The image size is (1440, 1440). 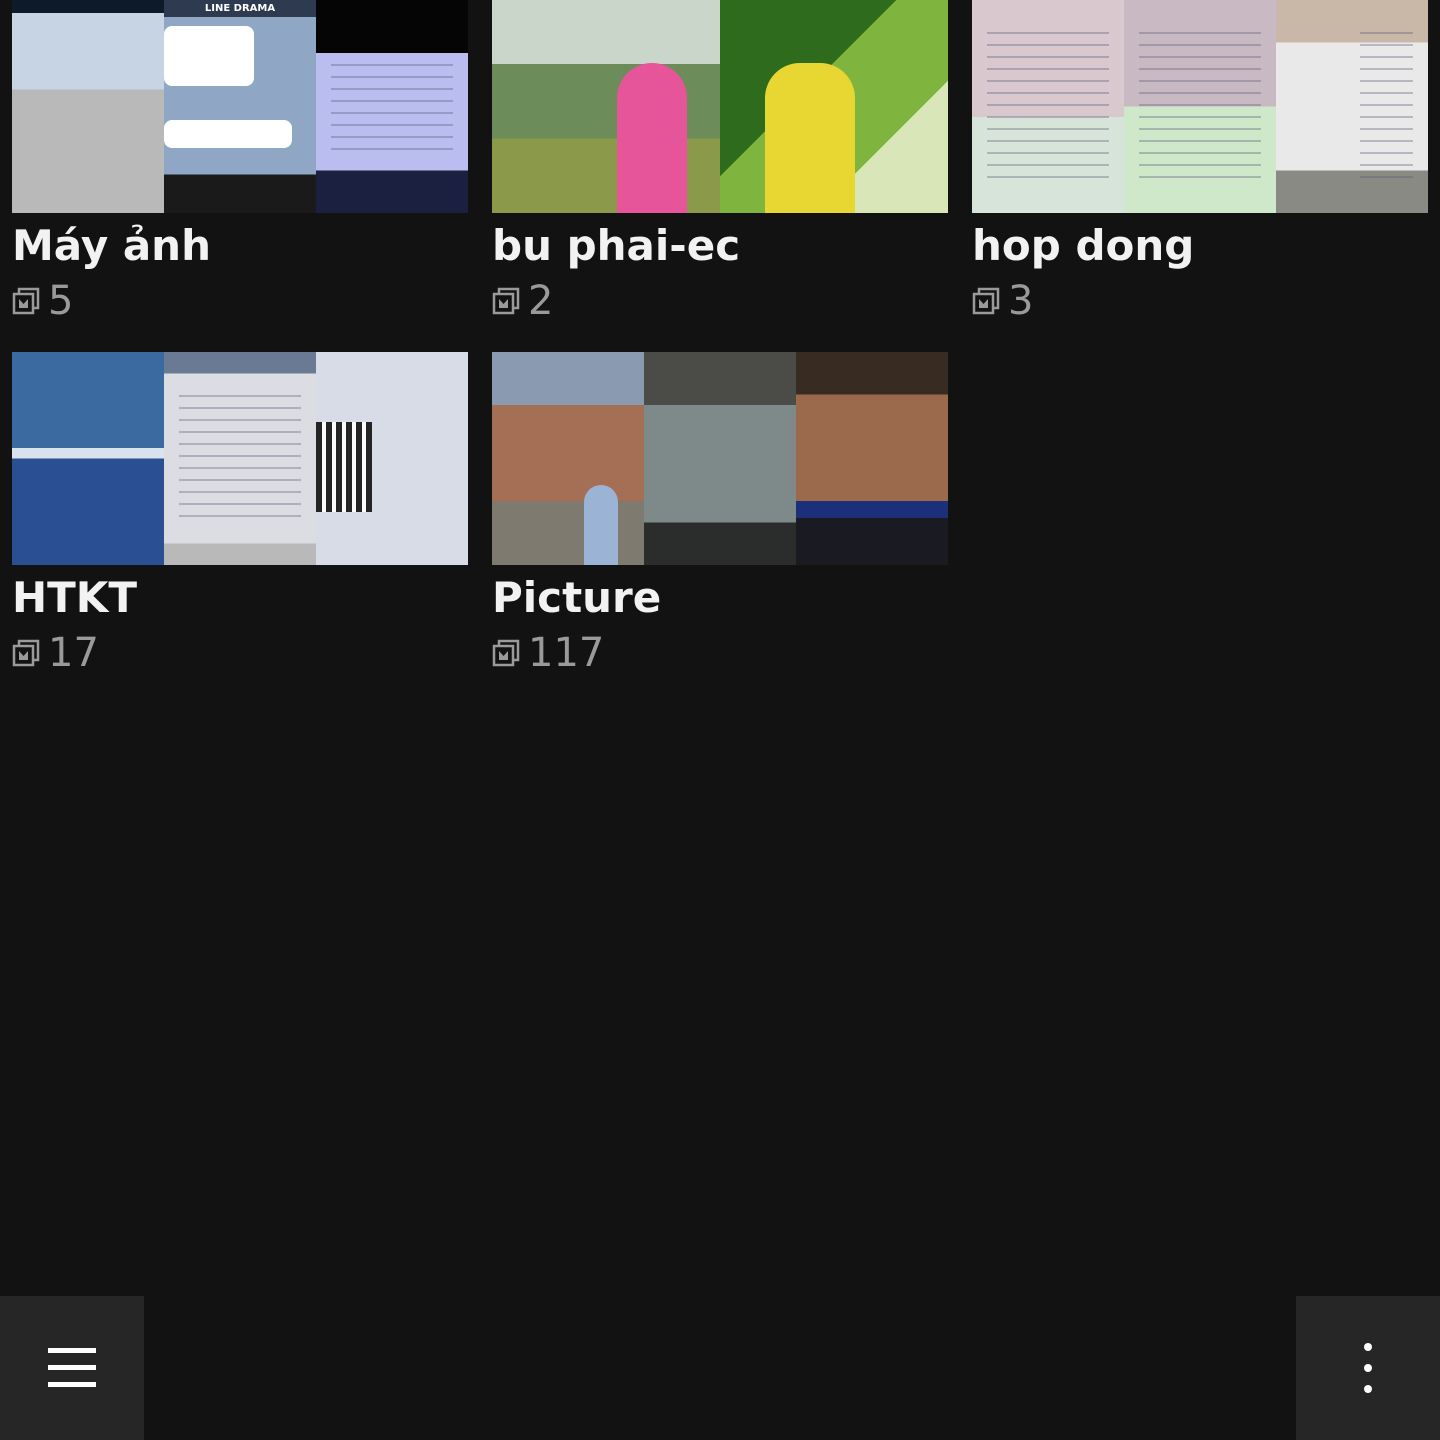 I want to click on chat-header-text: LINE DRAMA, so click(x=240, y=8).